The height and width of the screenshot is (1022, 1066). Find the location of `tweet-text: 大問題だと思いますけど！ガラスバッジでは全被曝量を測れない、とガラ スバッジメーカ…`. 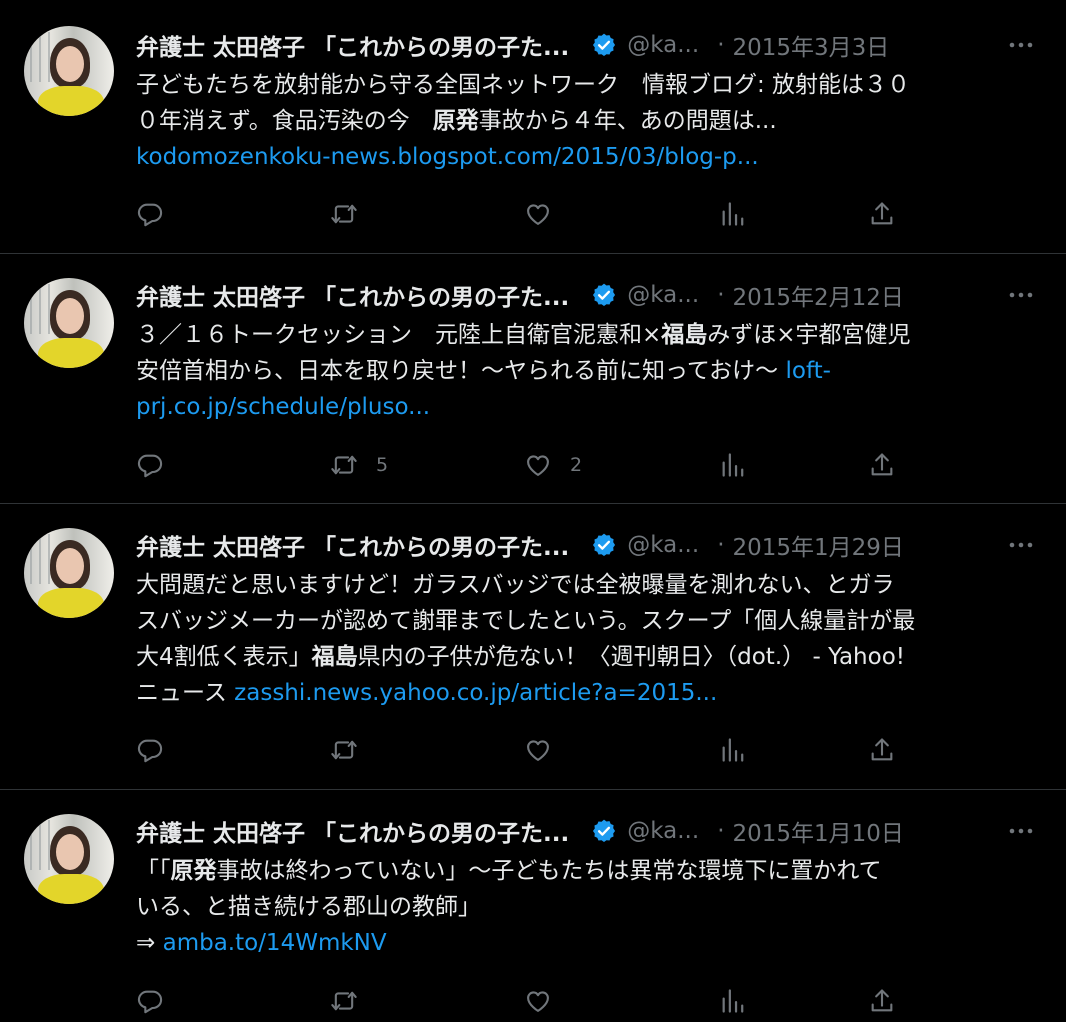

tweet-text: 大問題だと思いますけど！ガラスバッジでは全被曝量を測れない、とガラ スバッジメーカ… is located at coordinates (591, 639).